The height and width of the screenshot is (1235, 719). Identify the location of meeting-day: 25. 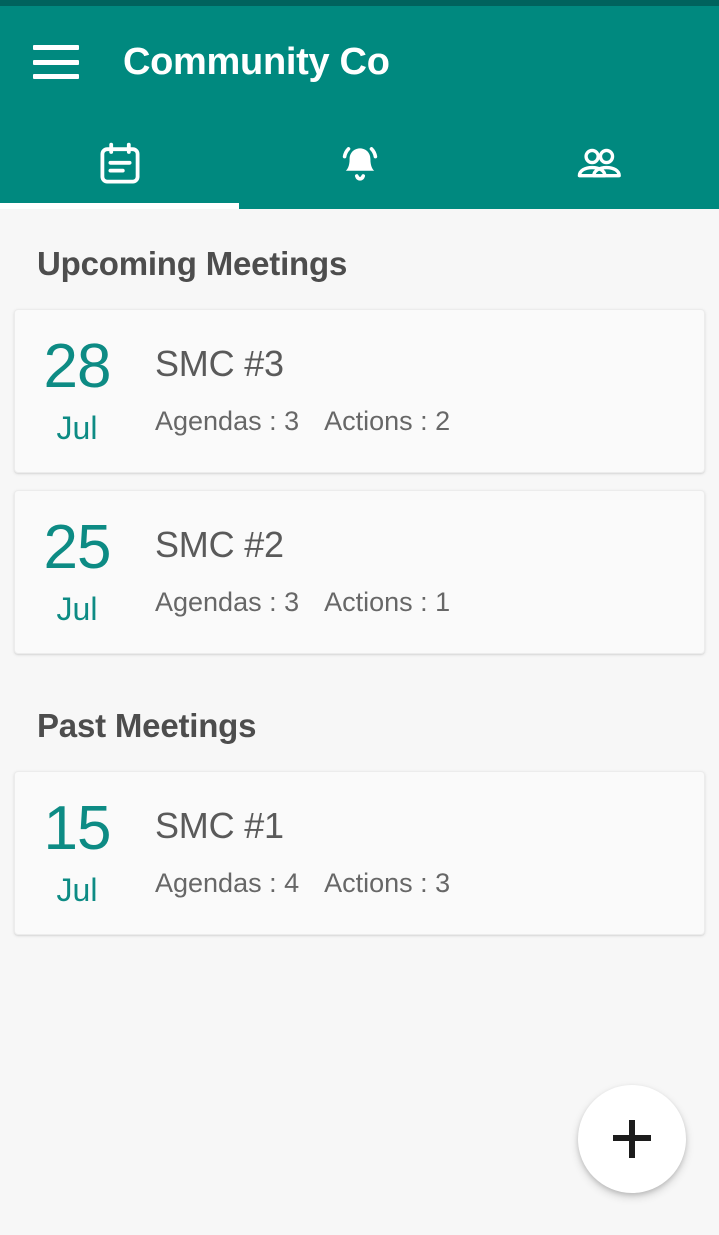
(77, 547).